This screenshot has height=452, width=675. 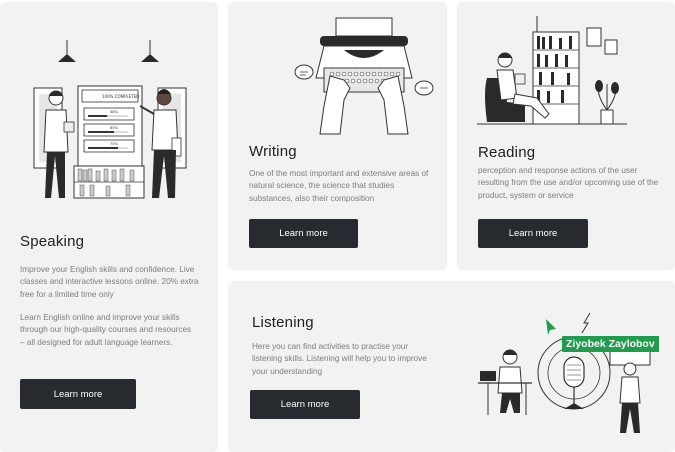 What do you see at coordinates (552, 70) in the screenshot?
I see `reading-illustration` at bounding box center [552, 70].